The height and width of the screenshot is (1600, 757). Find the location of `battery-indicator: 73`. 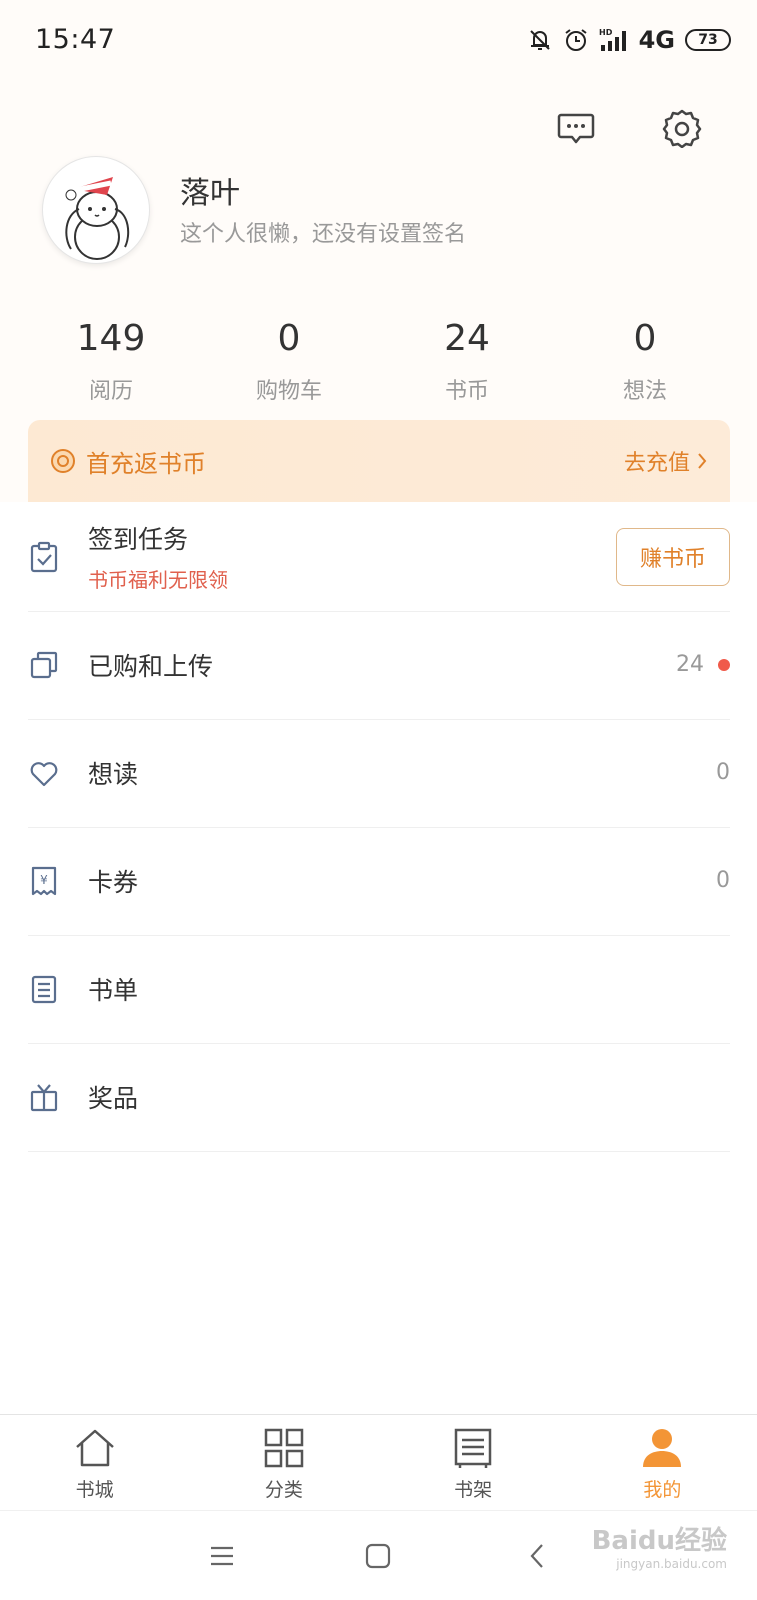

battery-indicator: 73 is located at coordinates (708, 40).